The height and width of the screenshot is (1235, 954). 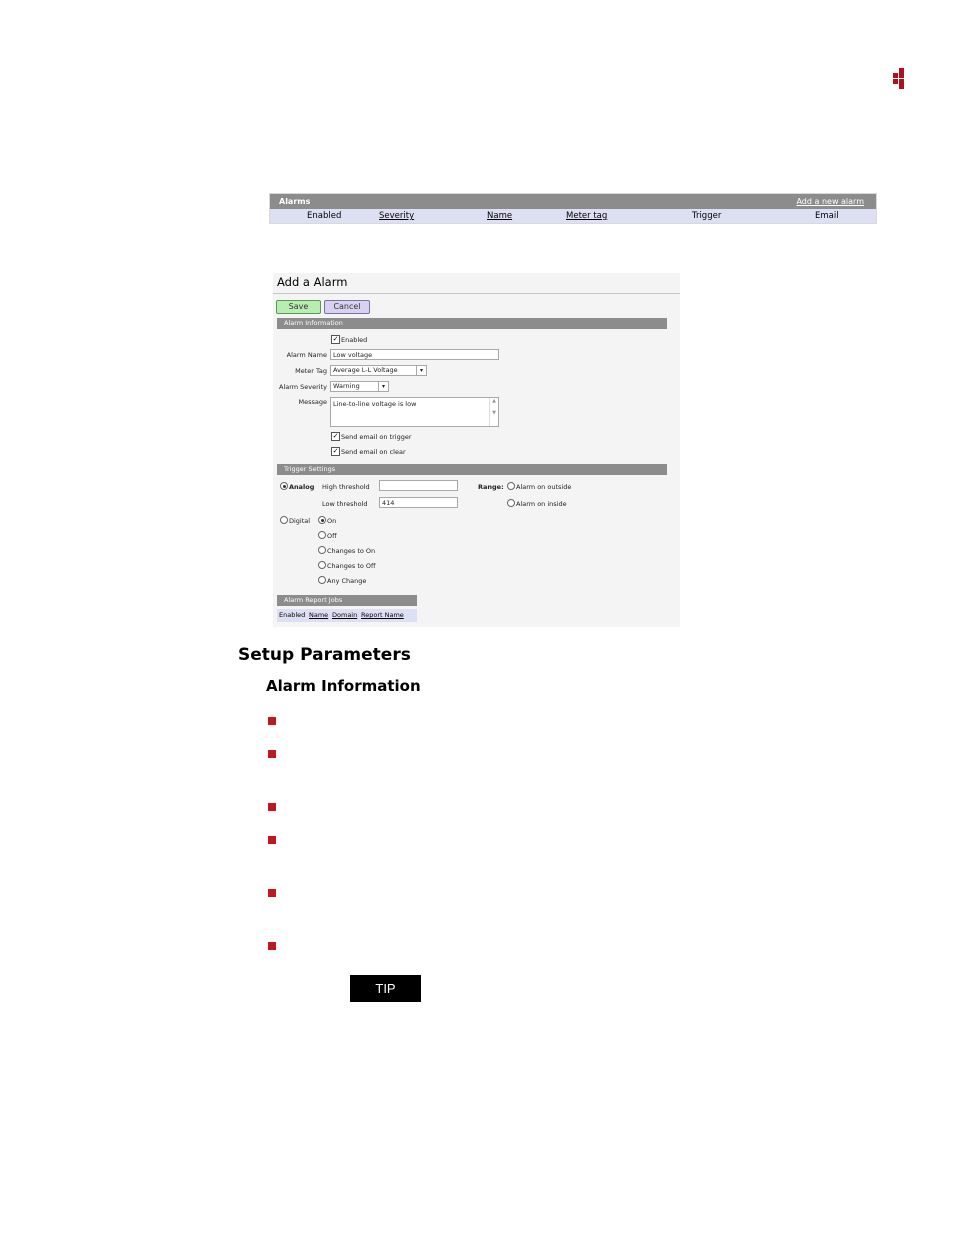 What do you see at coordinates (375, 404) in the screenshot?
I see `message-value: Line-to-line voltage is low` at bounding box center [375, 404].